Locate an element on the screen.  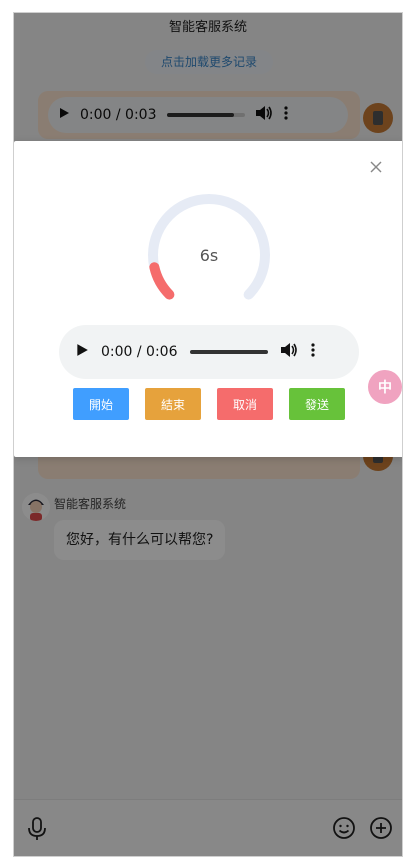
audio-progress-bar is located at coordinates (228, 352).